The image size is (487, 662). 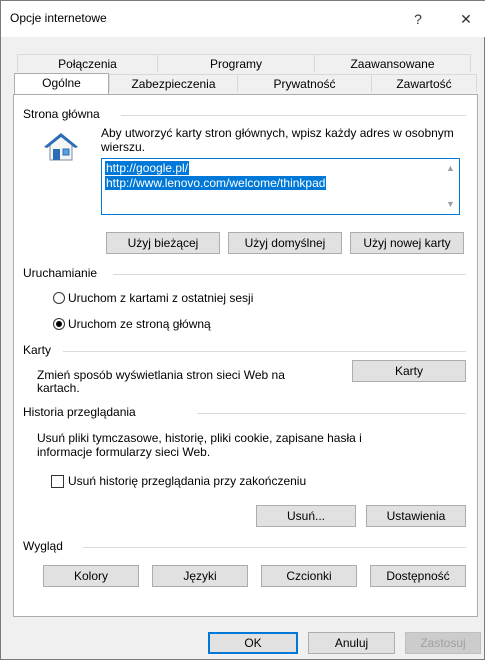 I want to click on scroll-down-icon: ▼, so click(x=450, y=204).